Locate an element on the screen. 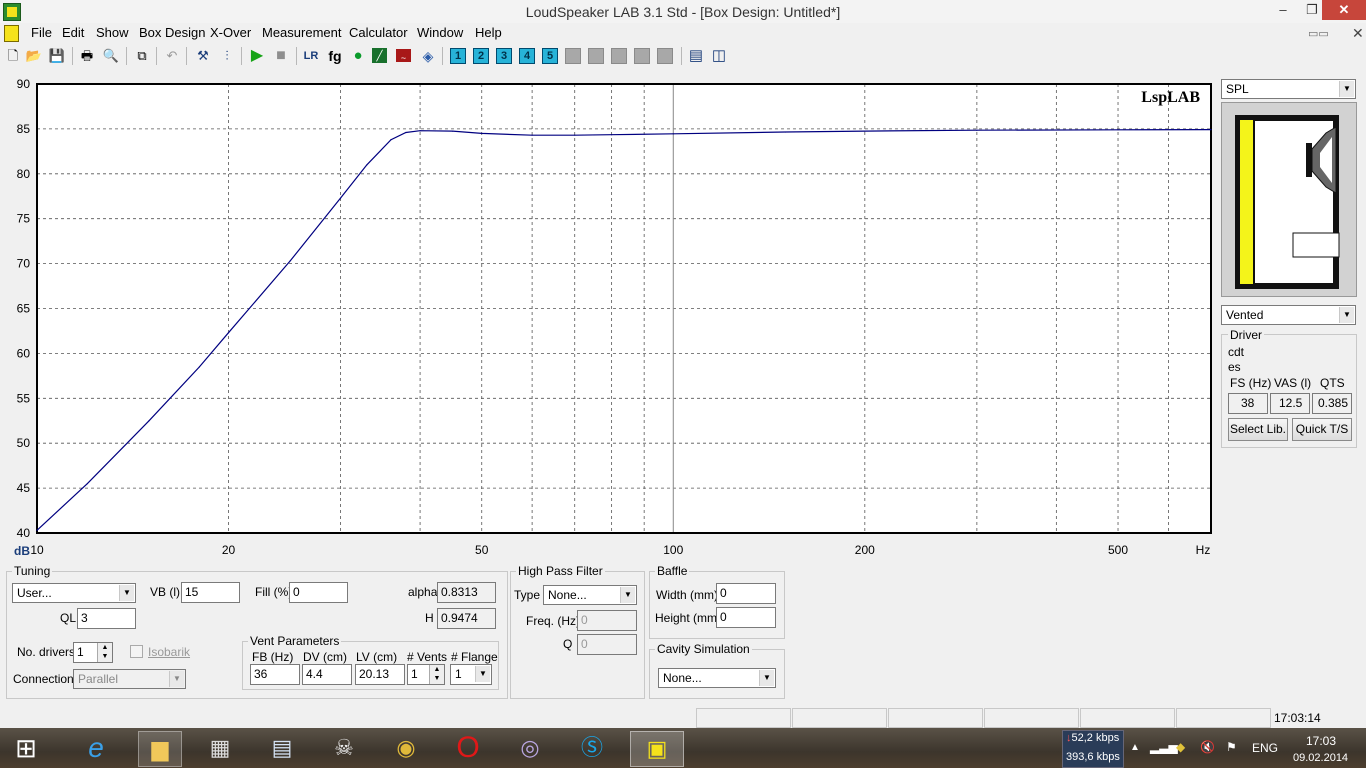 The image size is (1366, 768). fg-icon: fg is located at coordinates (335, 56).